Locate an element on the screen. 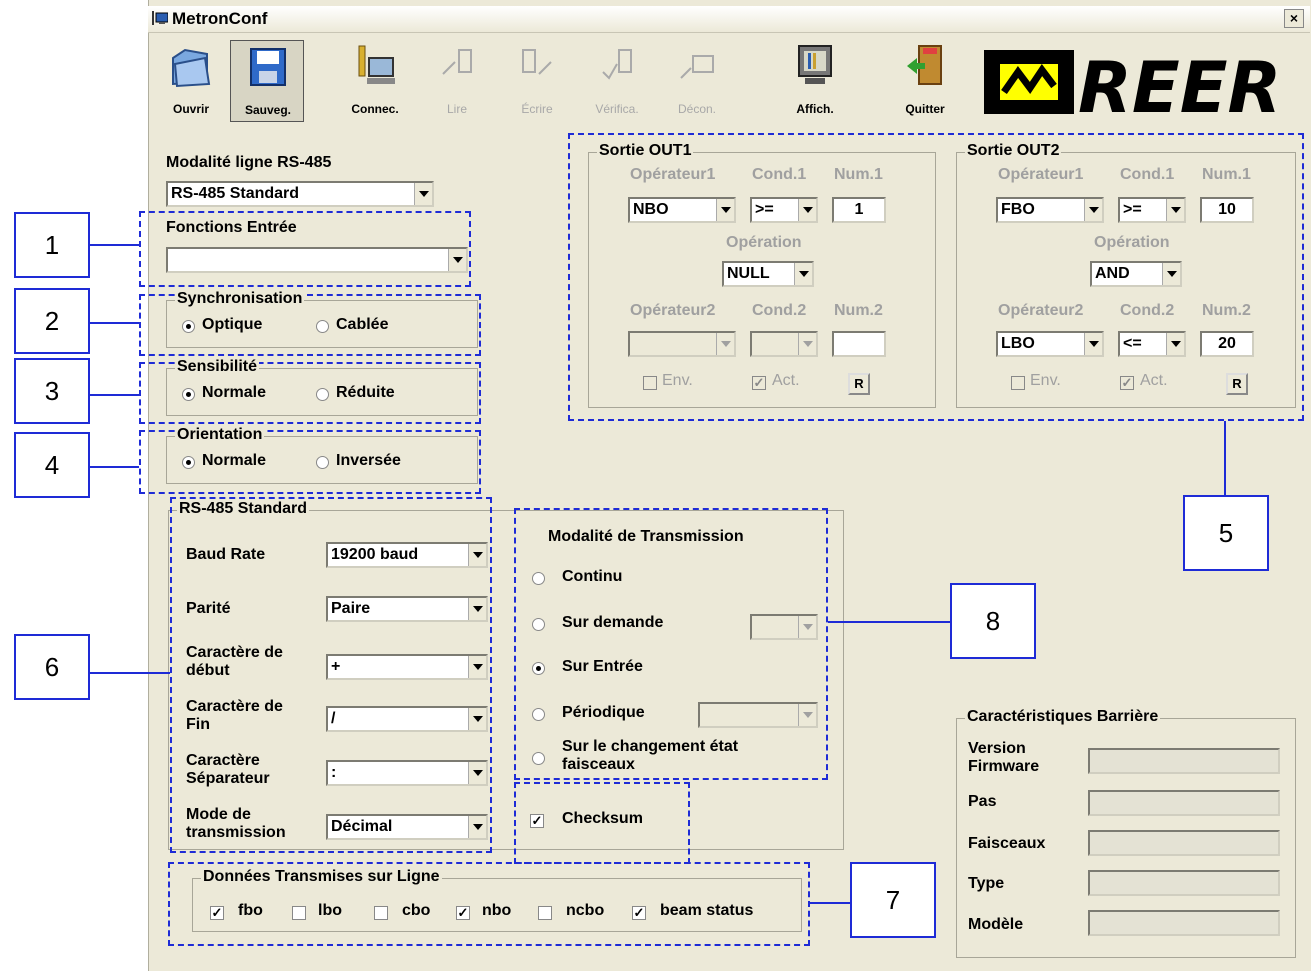 The height and width of the screenshot is (971, 1312). trans-periodique-select is located at coordinates (758, 715).